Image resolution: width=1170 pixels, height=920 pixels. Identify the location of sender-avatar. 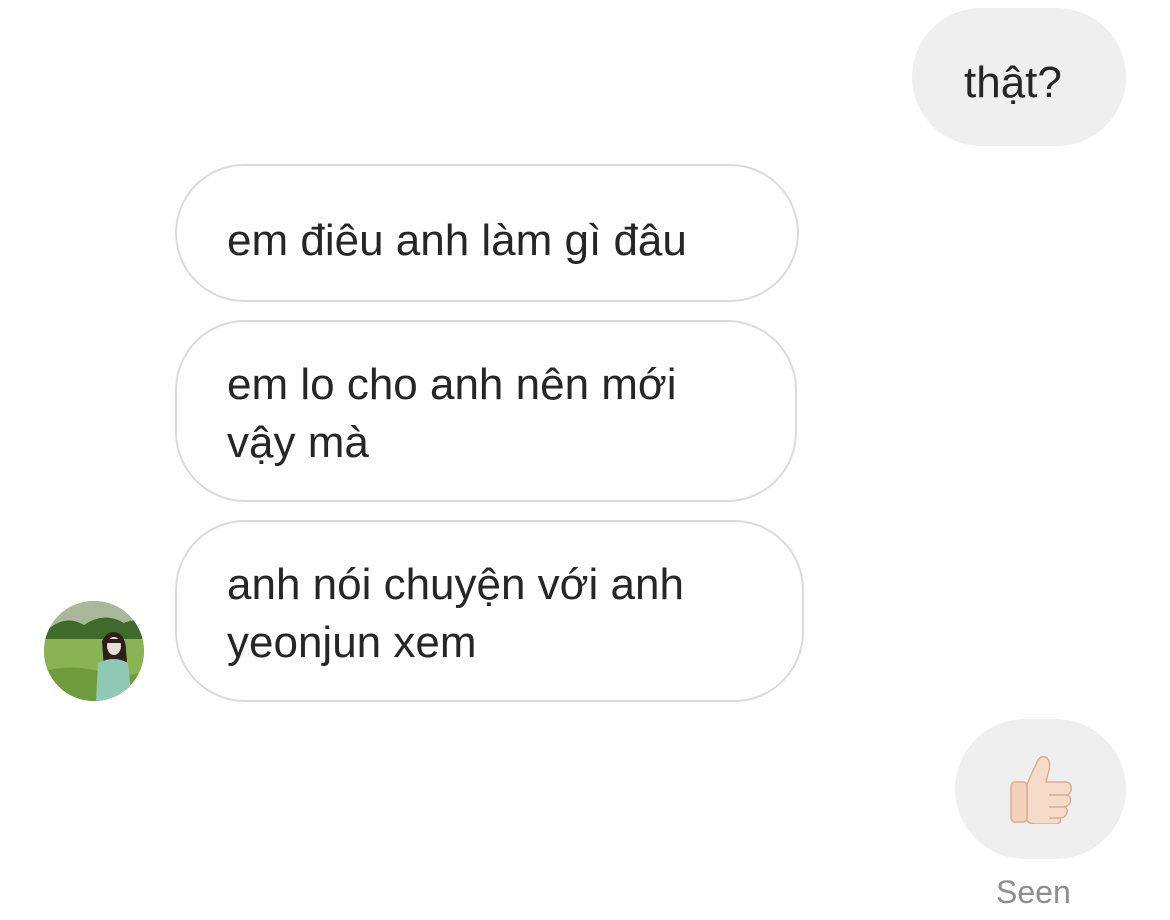
(94, 651).